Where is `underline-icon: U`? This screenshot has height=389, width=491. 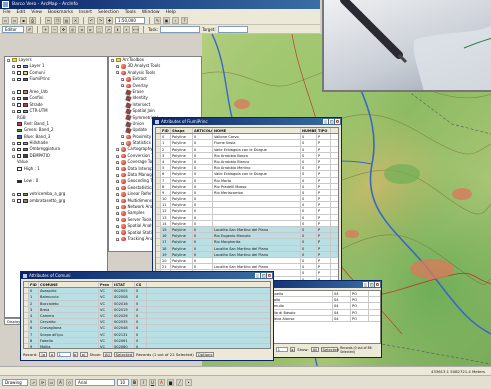
underline-icon: U is located at coordinates (152, 382).